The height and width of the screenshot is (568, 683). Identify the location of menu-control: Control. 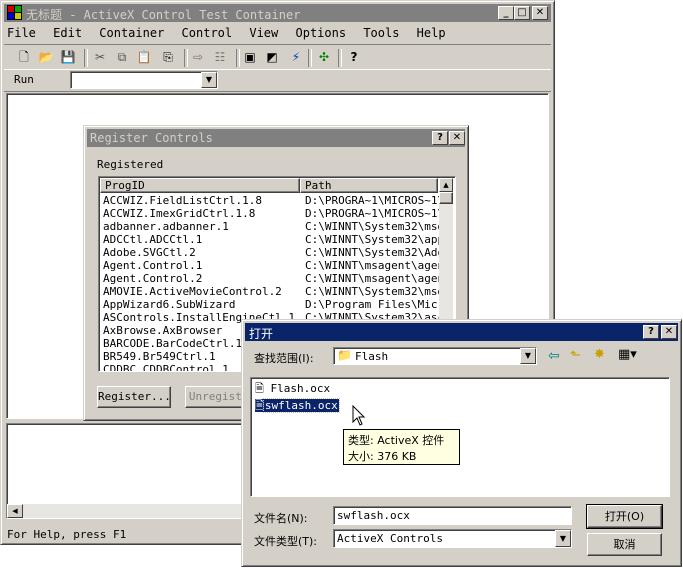
(207, 33).